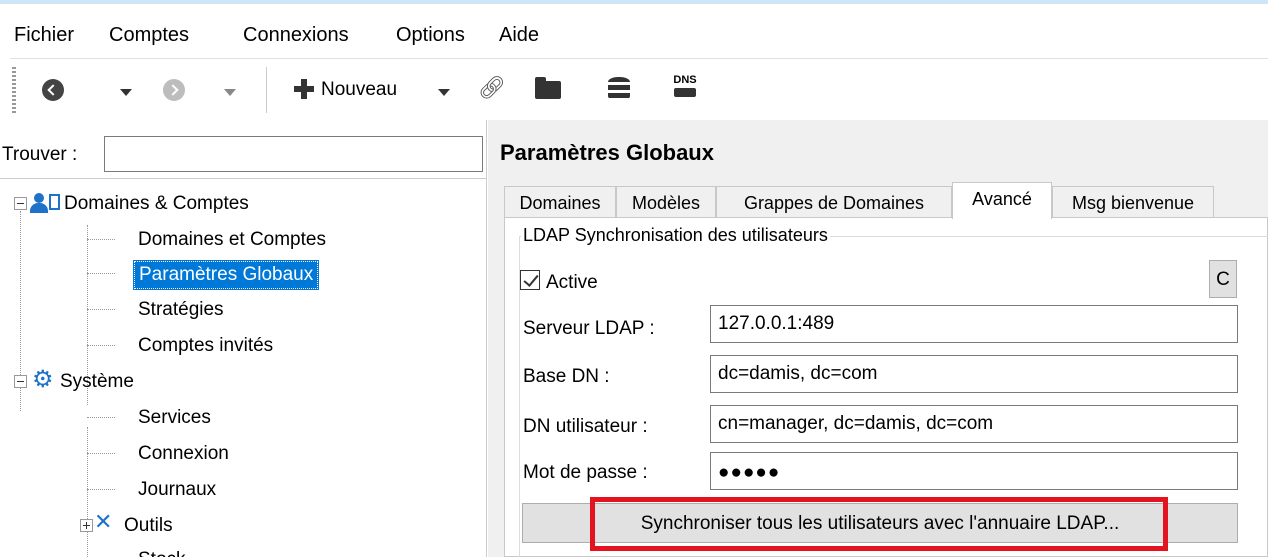 The image size is (1268, 557). Describe the element at coordinates (181, 310) in the screenshot. I see `tree-item-strategies: Stratégies` at that location.